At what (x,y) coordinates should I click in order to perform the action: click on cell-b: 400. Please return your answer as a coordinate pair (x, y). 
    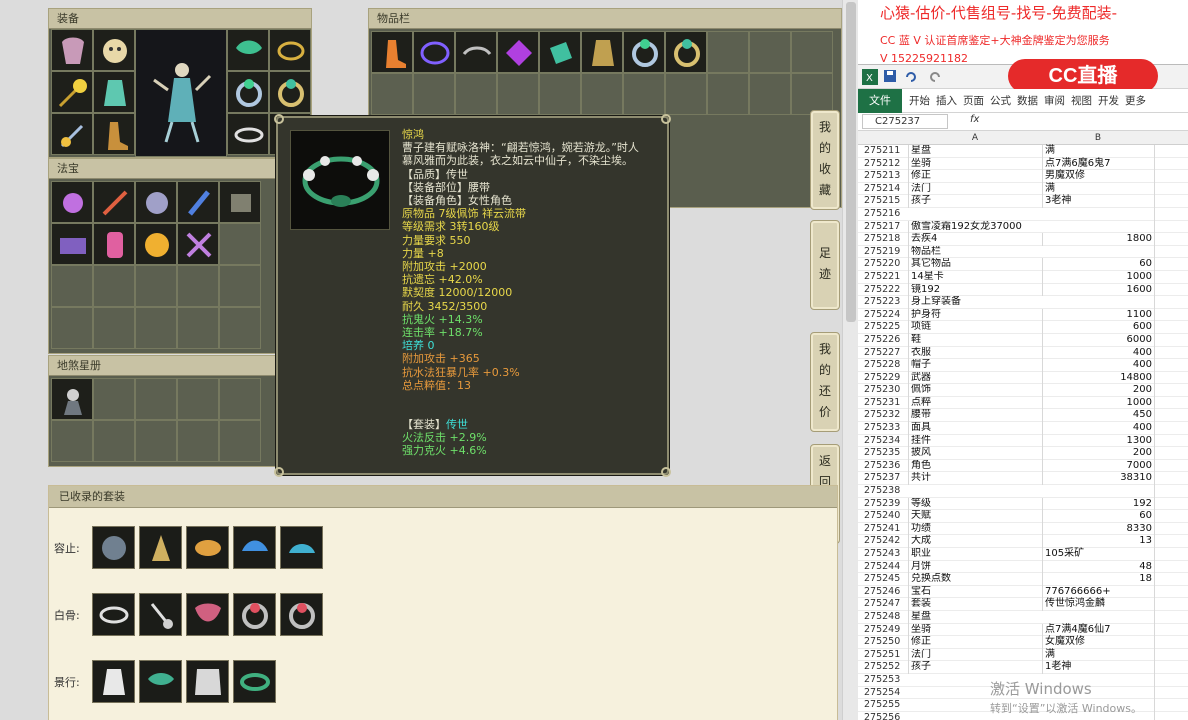
    Looking at the image, I should click on (1098, 428).